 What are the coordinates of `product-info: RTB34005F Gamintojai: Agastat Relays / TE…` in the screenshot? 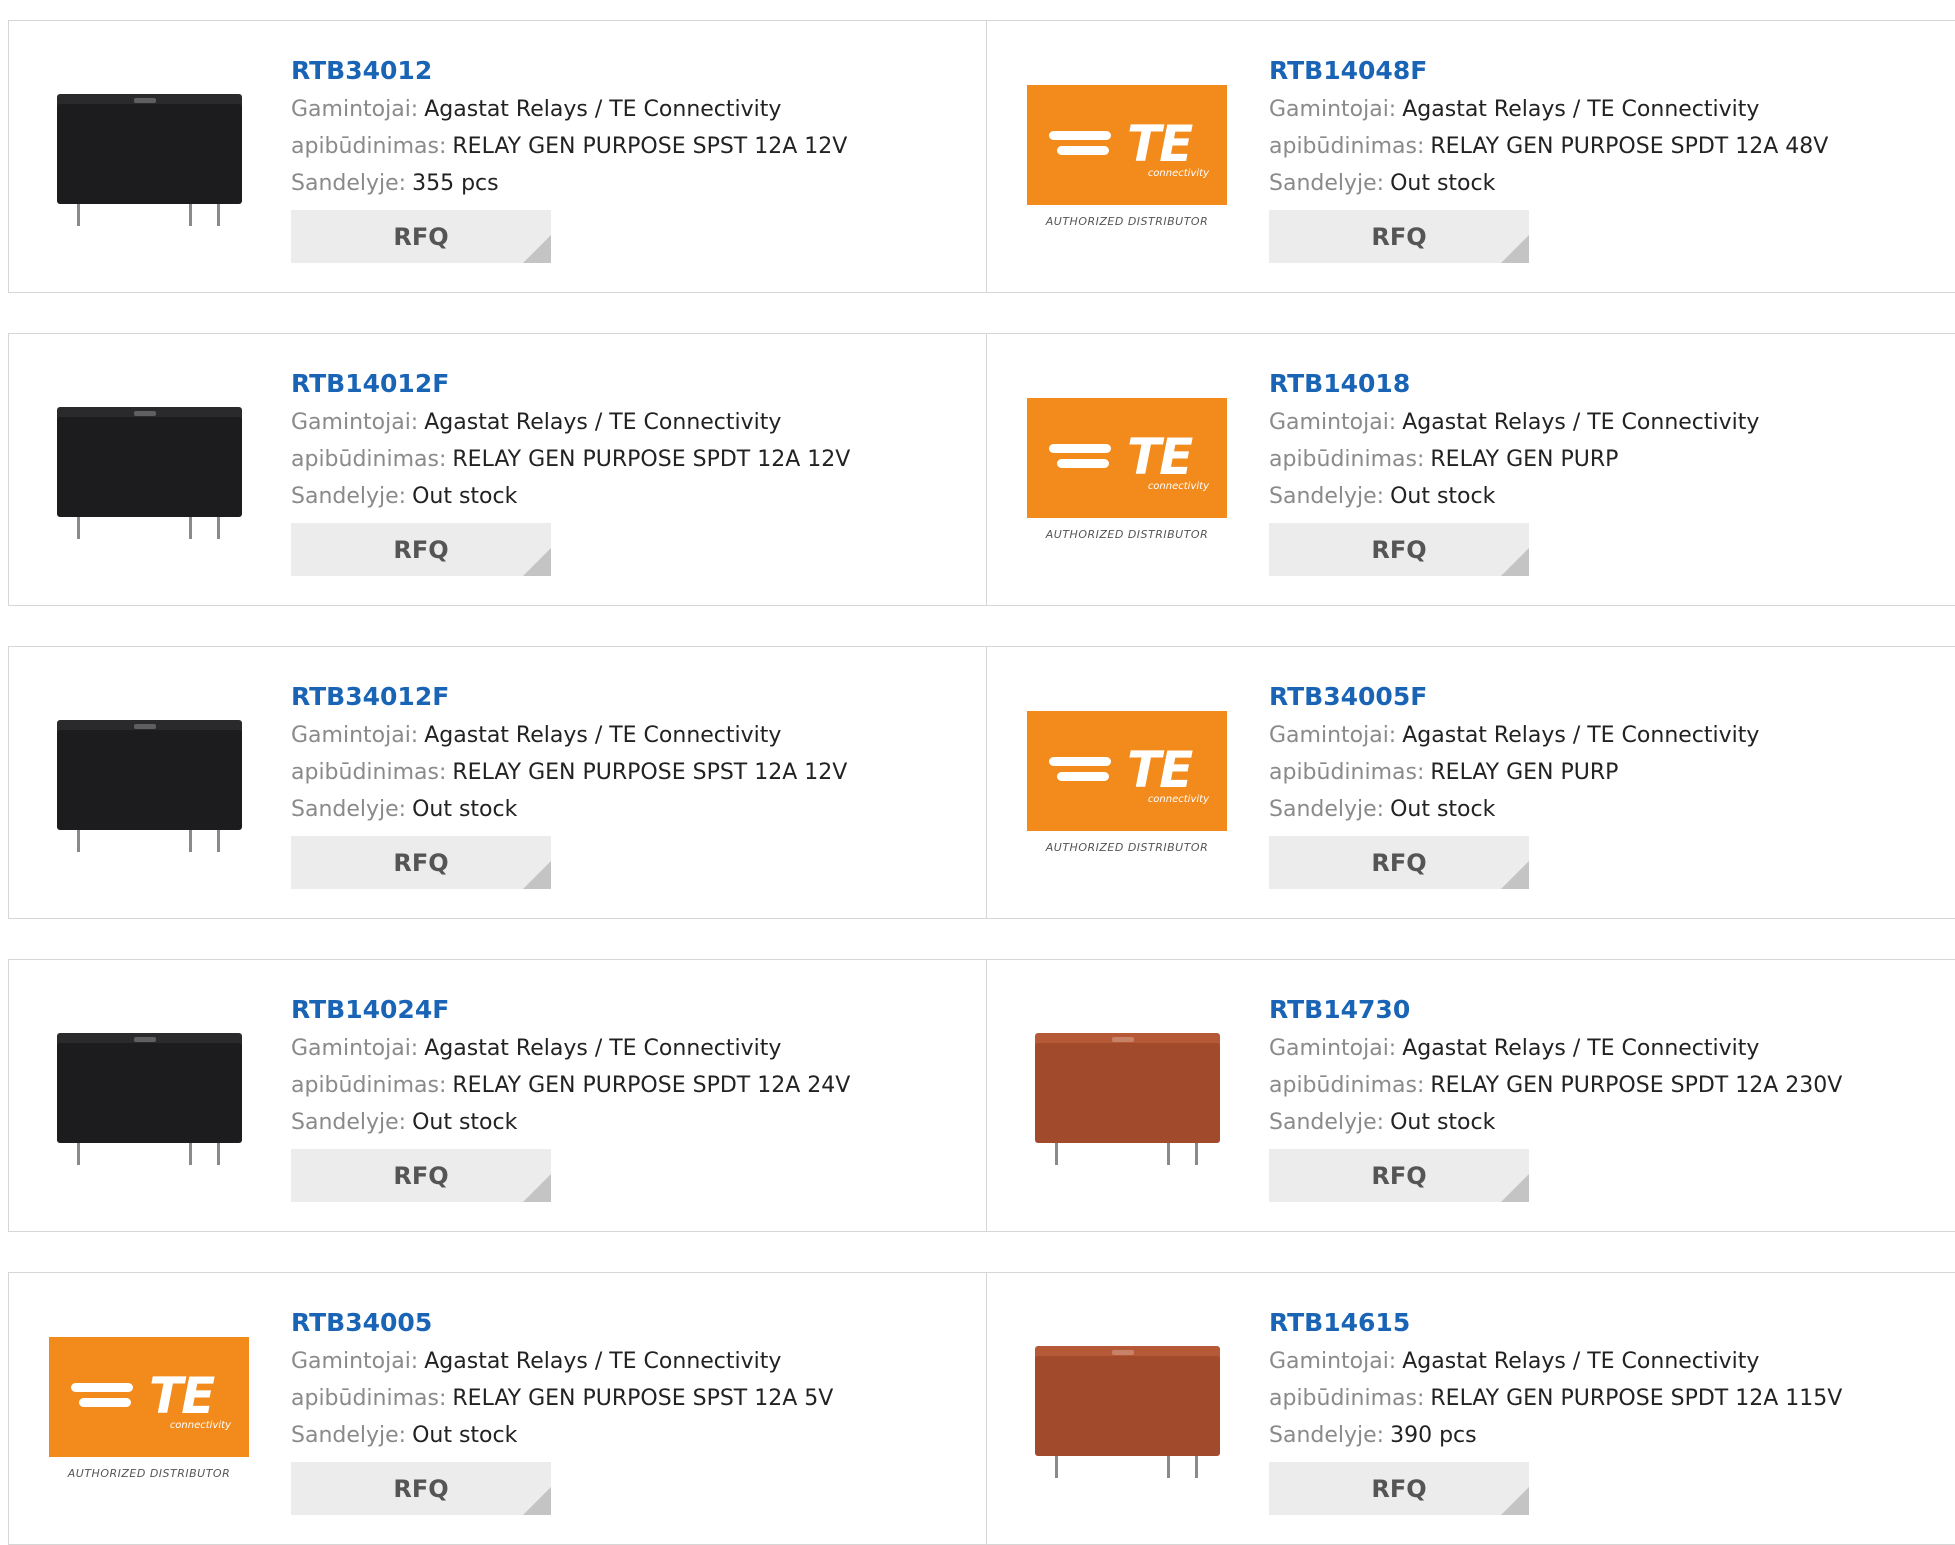 It's located at (1514, 783).